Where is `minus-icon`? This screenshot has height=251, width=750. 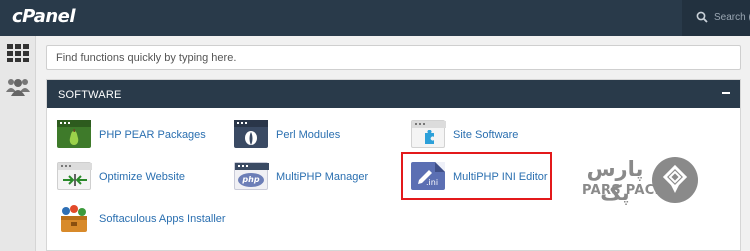 minus-icon is located at coordinates (726, 93).